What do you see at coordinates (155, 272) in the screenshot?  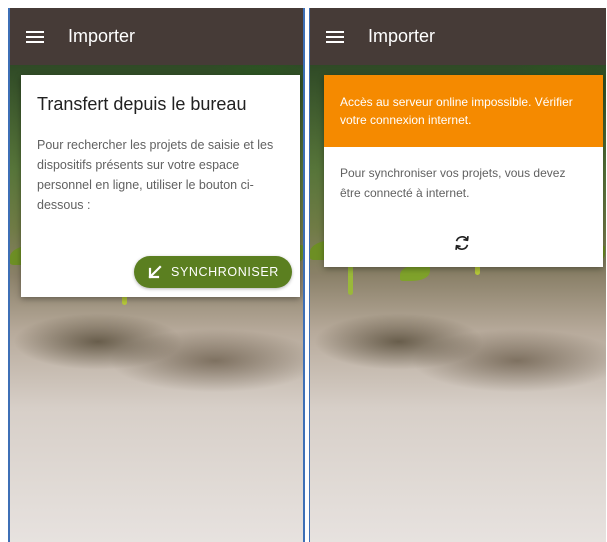 I see `arrow-down-left-icon` at bounding box center [155, 272].